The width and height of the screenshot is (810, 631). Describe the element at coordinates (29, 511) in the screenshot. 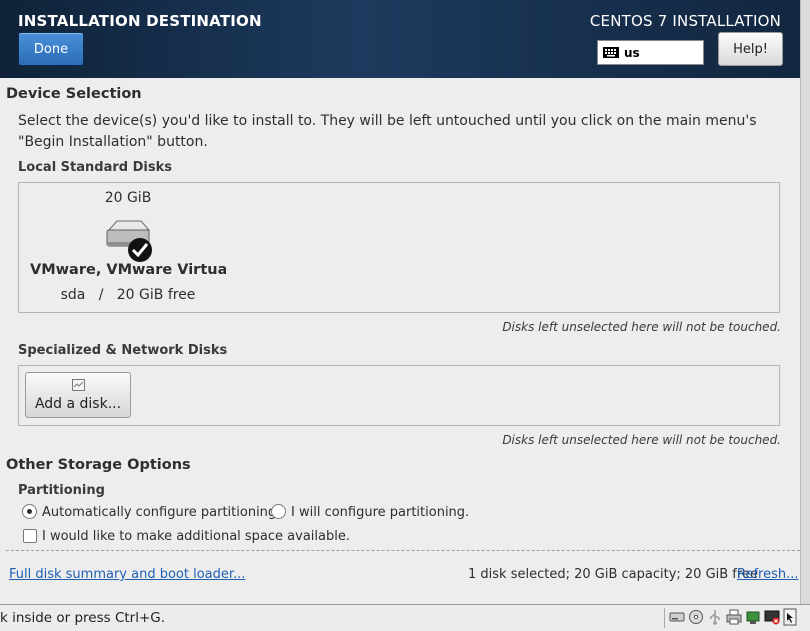

I see `auto-partition-radio` at that location.